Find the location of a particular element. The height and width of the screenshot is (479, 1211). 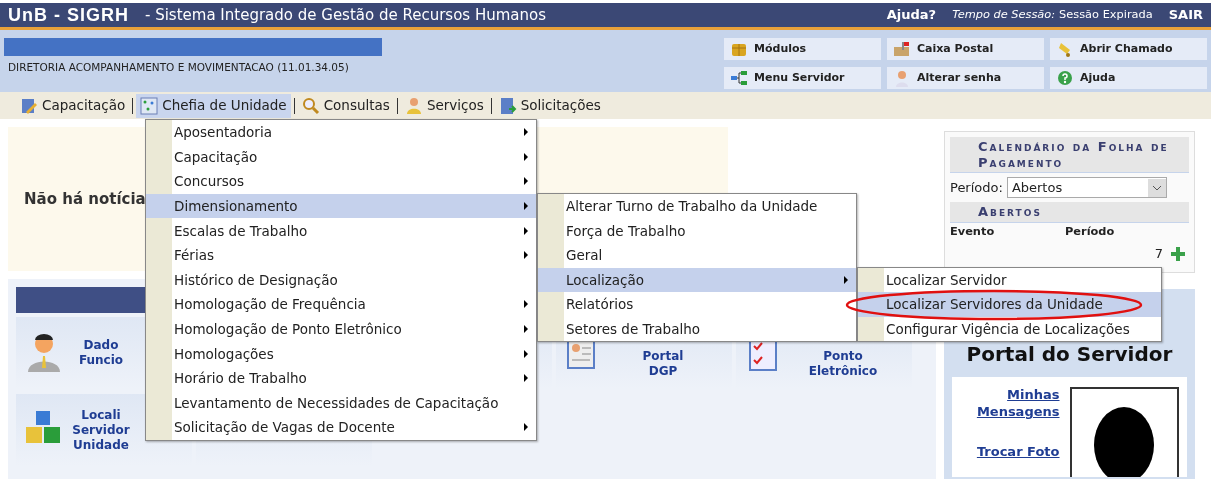

shortcut-button: Módulos is located at coordinates (802, 49).